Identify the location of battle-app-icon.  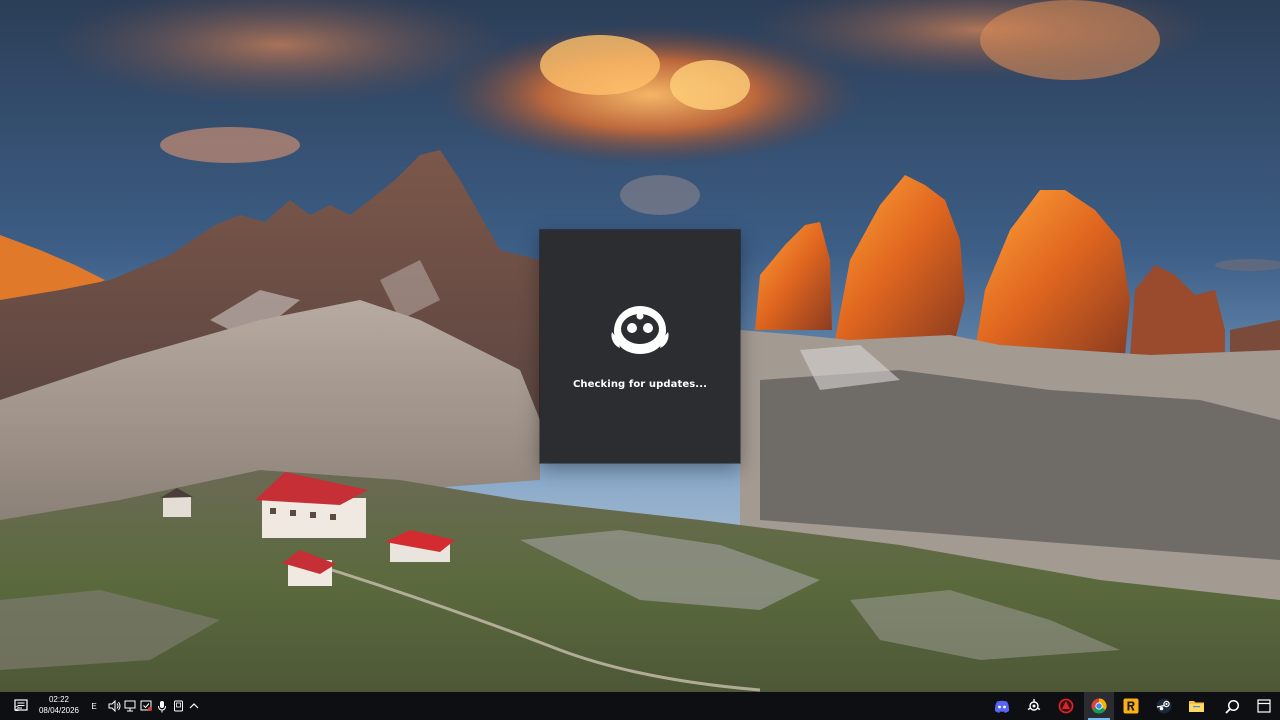
(1066, 706).